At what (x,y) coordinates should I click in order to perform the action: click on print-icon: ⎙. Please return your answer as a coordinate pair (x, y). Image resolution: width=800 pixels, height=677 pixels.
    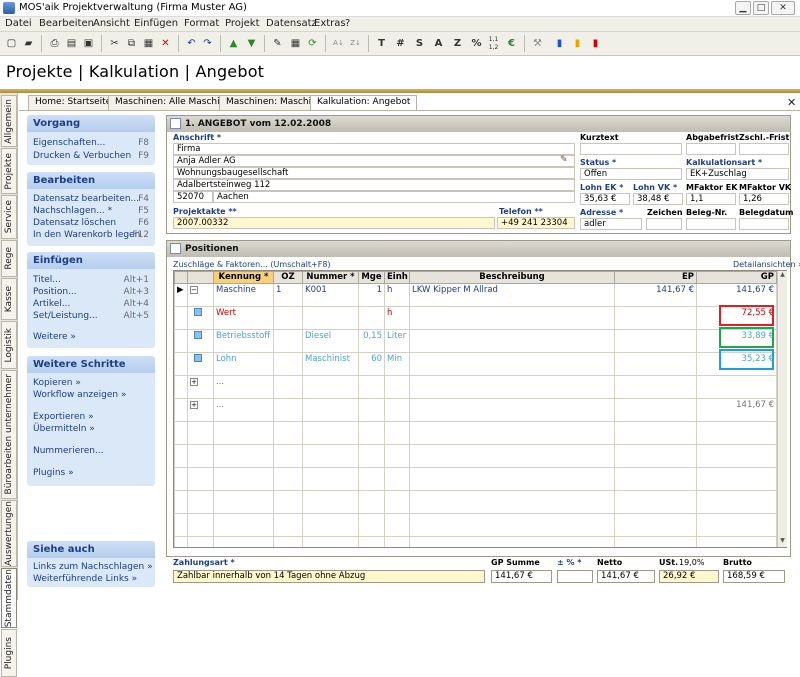
    Looking at the image, I should click on (54, 43).